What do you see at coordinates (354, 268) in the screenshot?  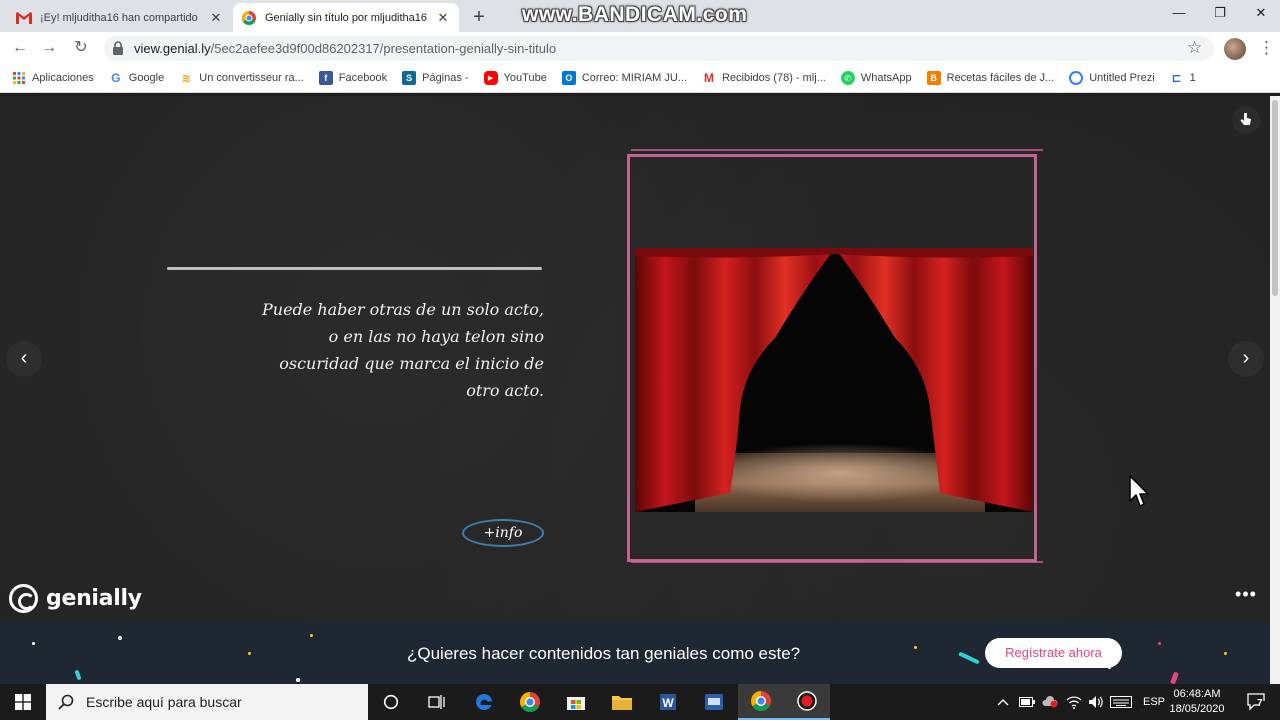 I see `chalk-divider-line` at bounding box center [354, 268].